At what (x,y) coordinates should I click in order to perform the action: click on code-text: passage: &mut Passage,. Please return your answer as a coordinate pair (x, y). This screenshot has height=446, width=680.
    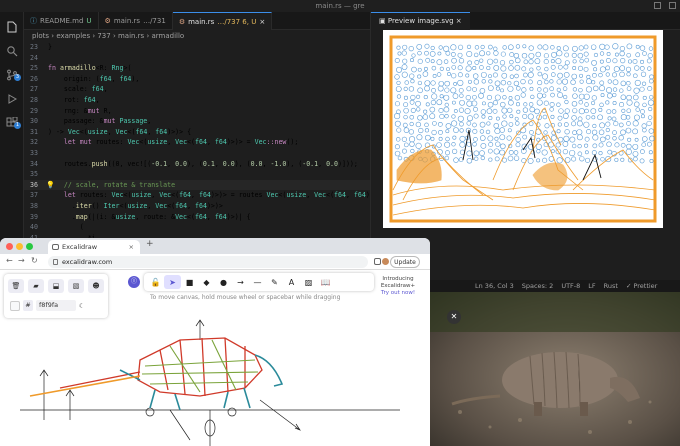
    Looking at the image, I should click on (100, 121).